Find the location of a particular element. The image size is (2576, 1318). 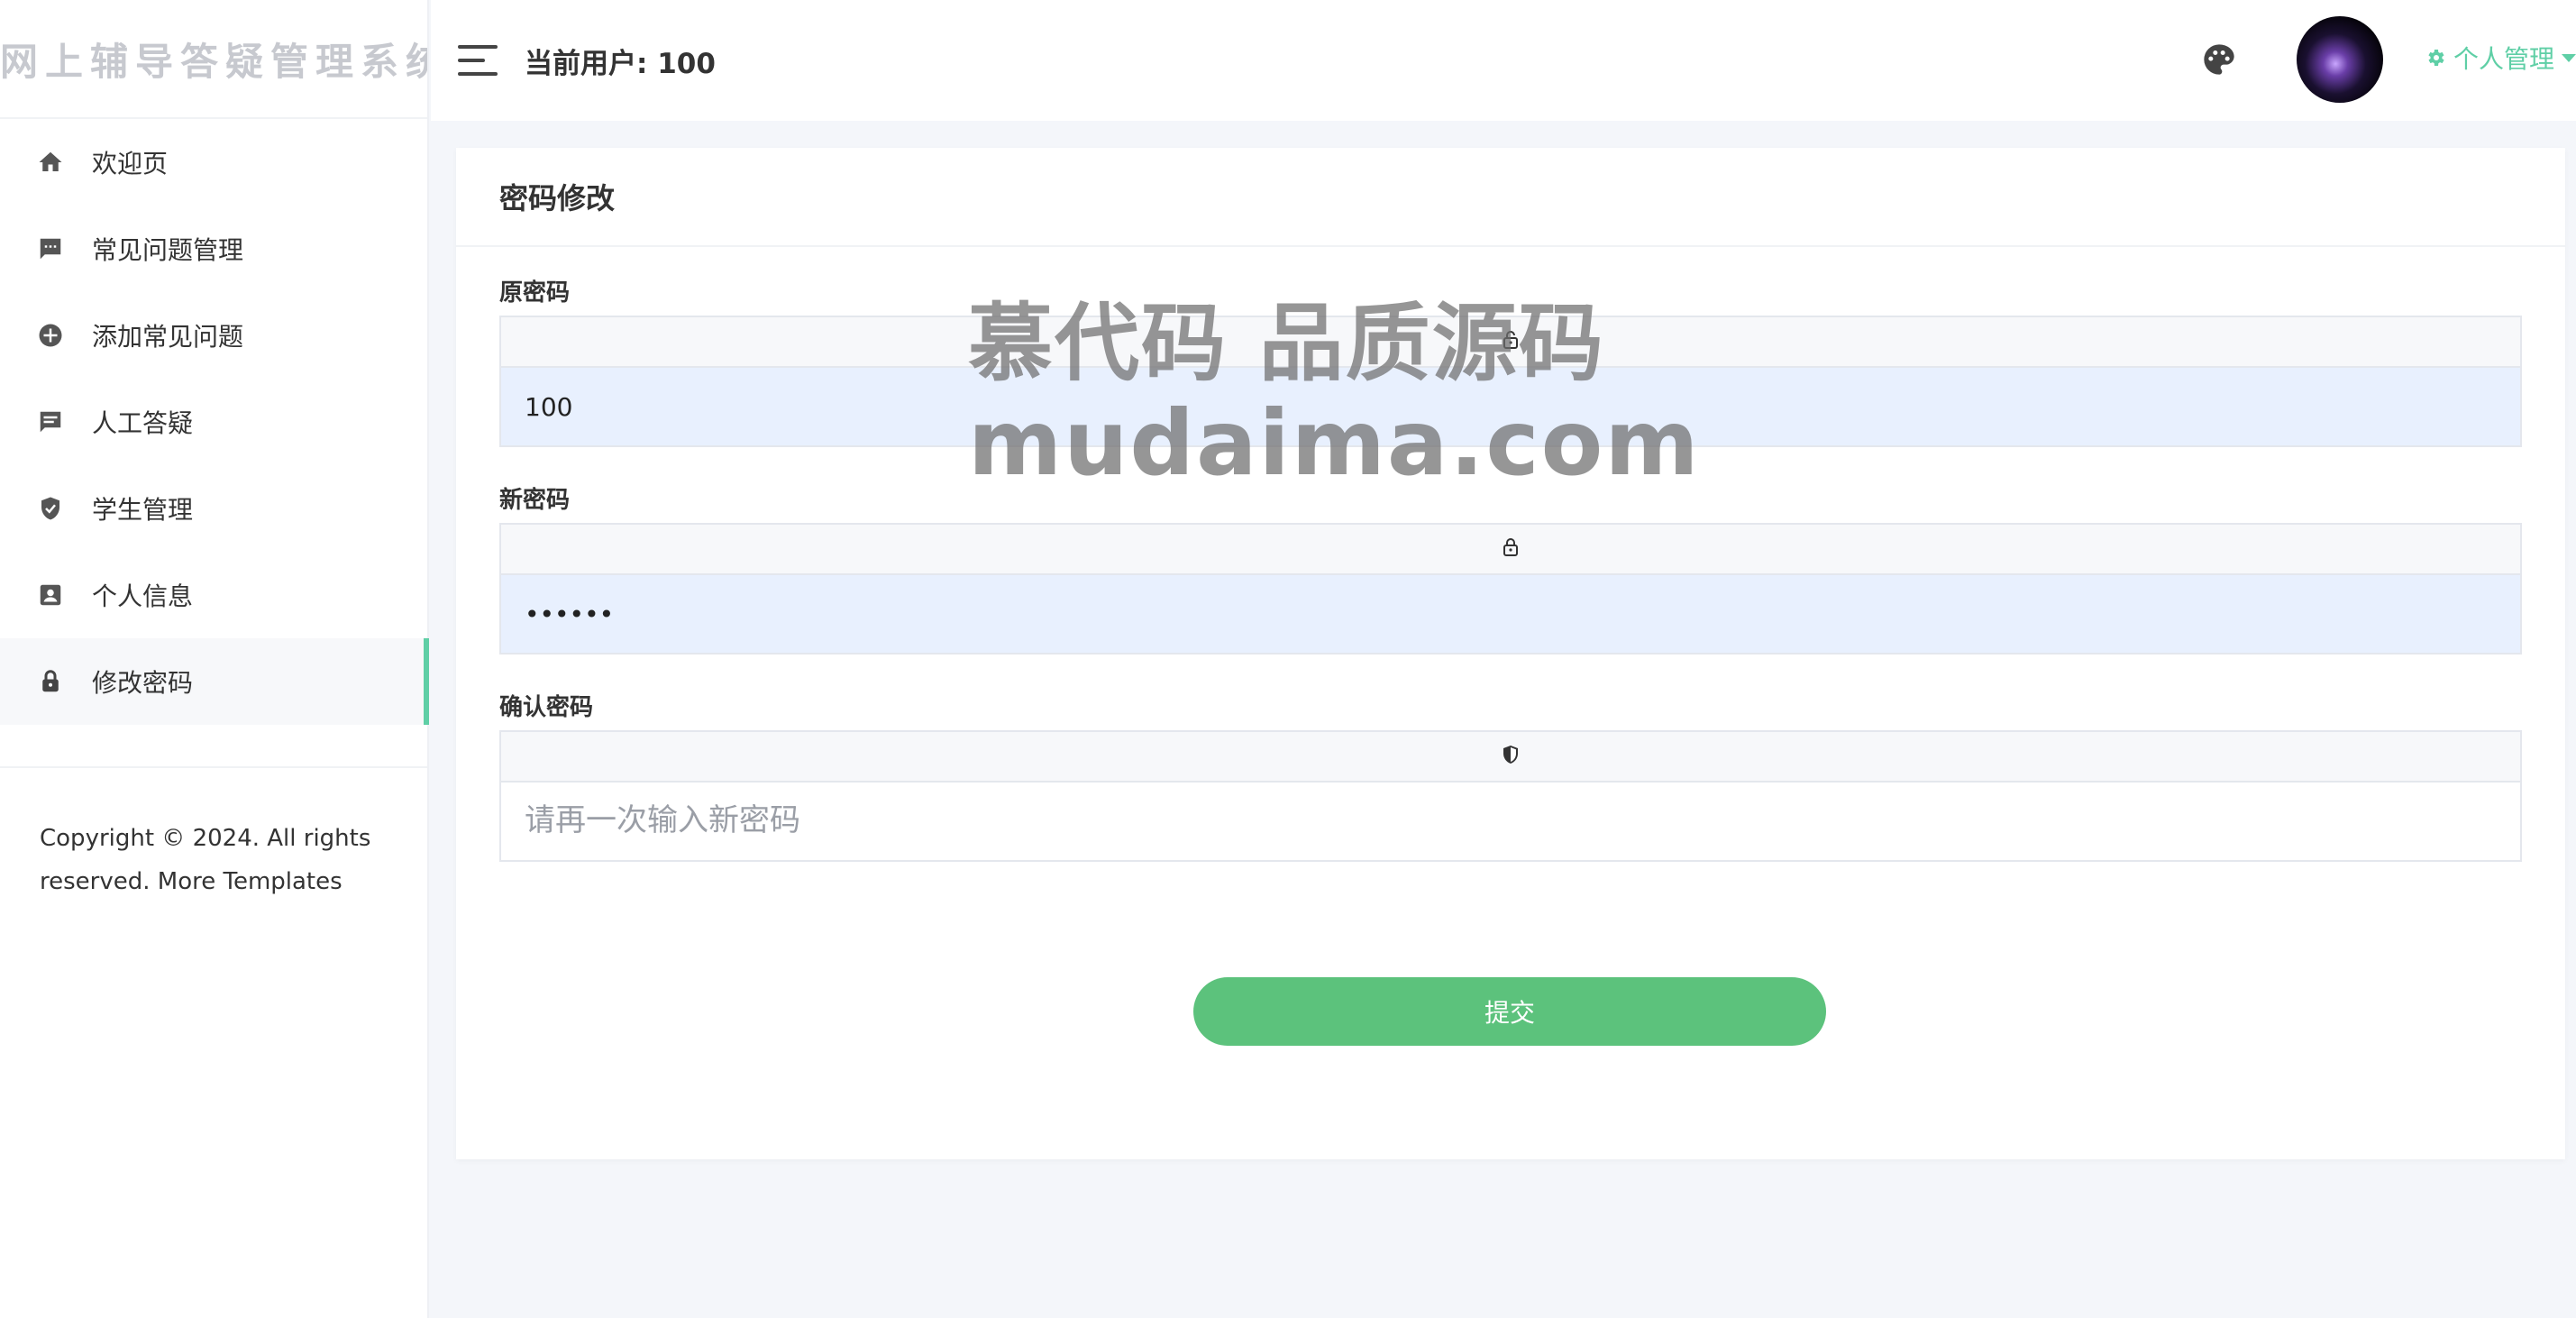

old-password-addon is located at coordinates (1510, 341).